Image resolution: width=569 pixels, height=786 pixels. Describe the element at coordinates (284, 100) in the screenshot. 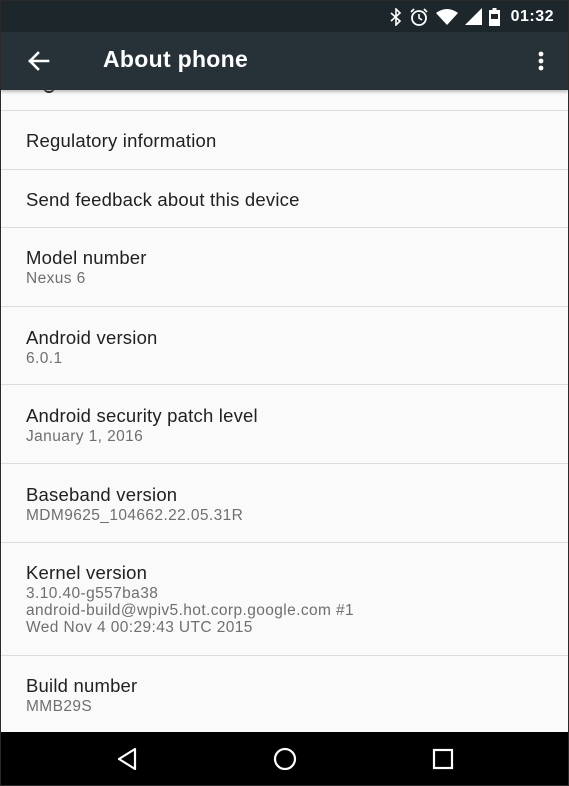

I see `list-item-partial` at that location.